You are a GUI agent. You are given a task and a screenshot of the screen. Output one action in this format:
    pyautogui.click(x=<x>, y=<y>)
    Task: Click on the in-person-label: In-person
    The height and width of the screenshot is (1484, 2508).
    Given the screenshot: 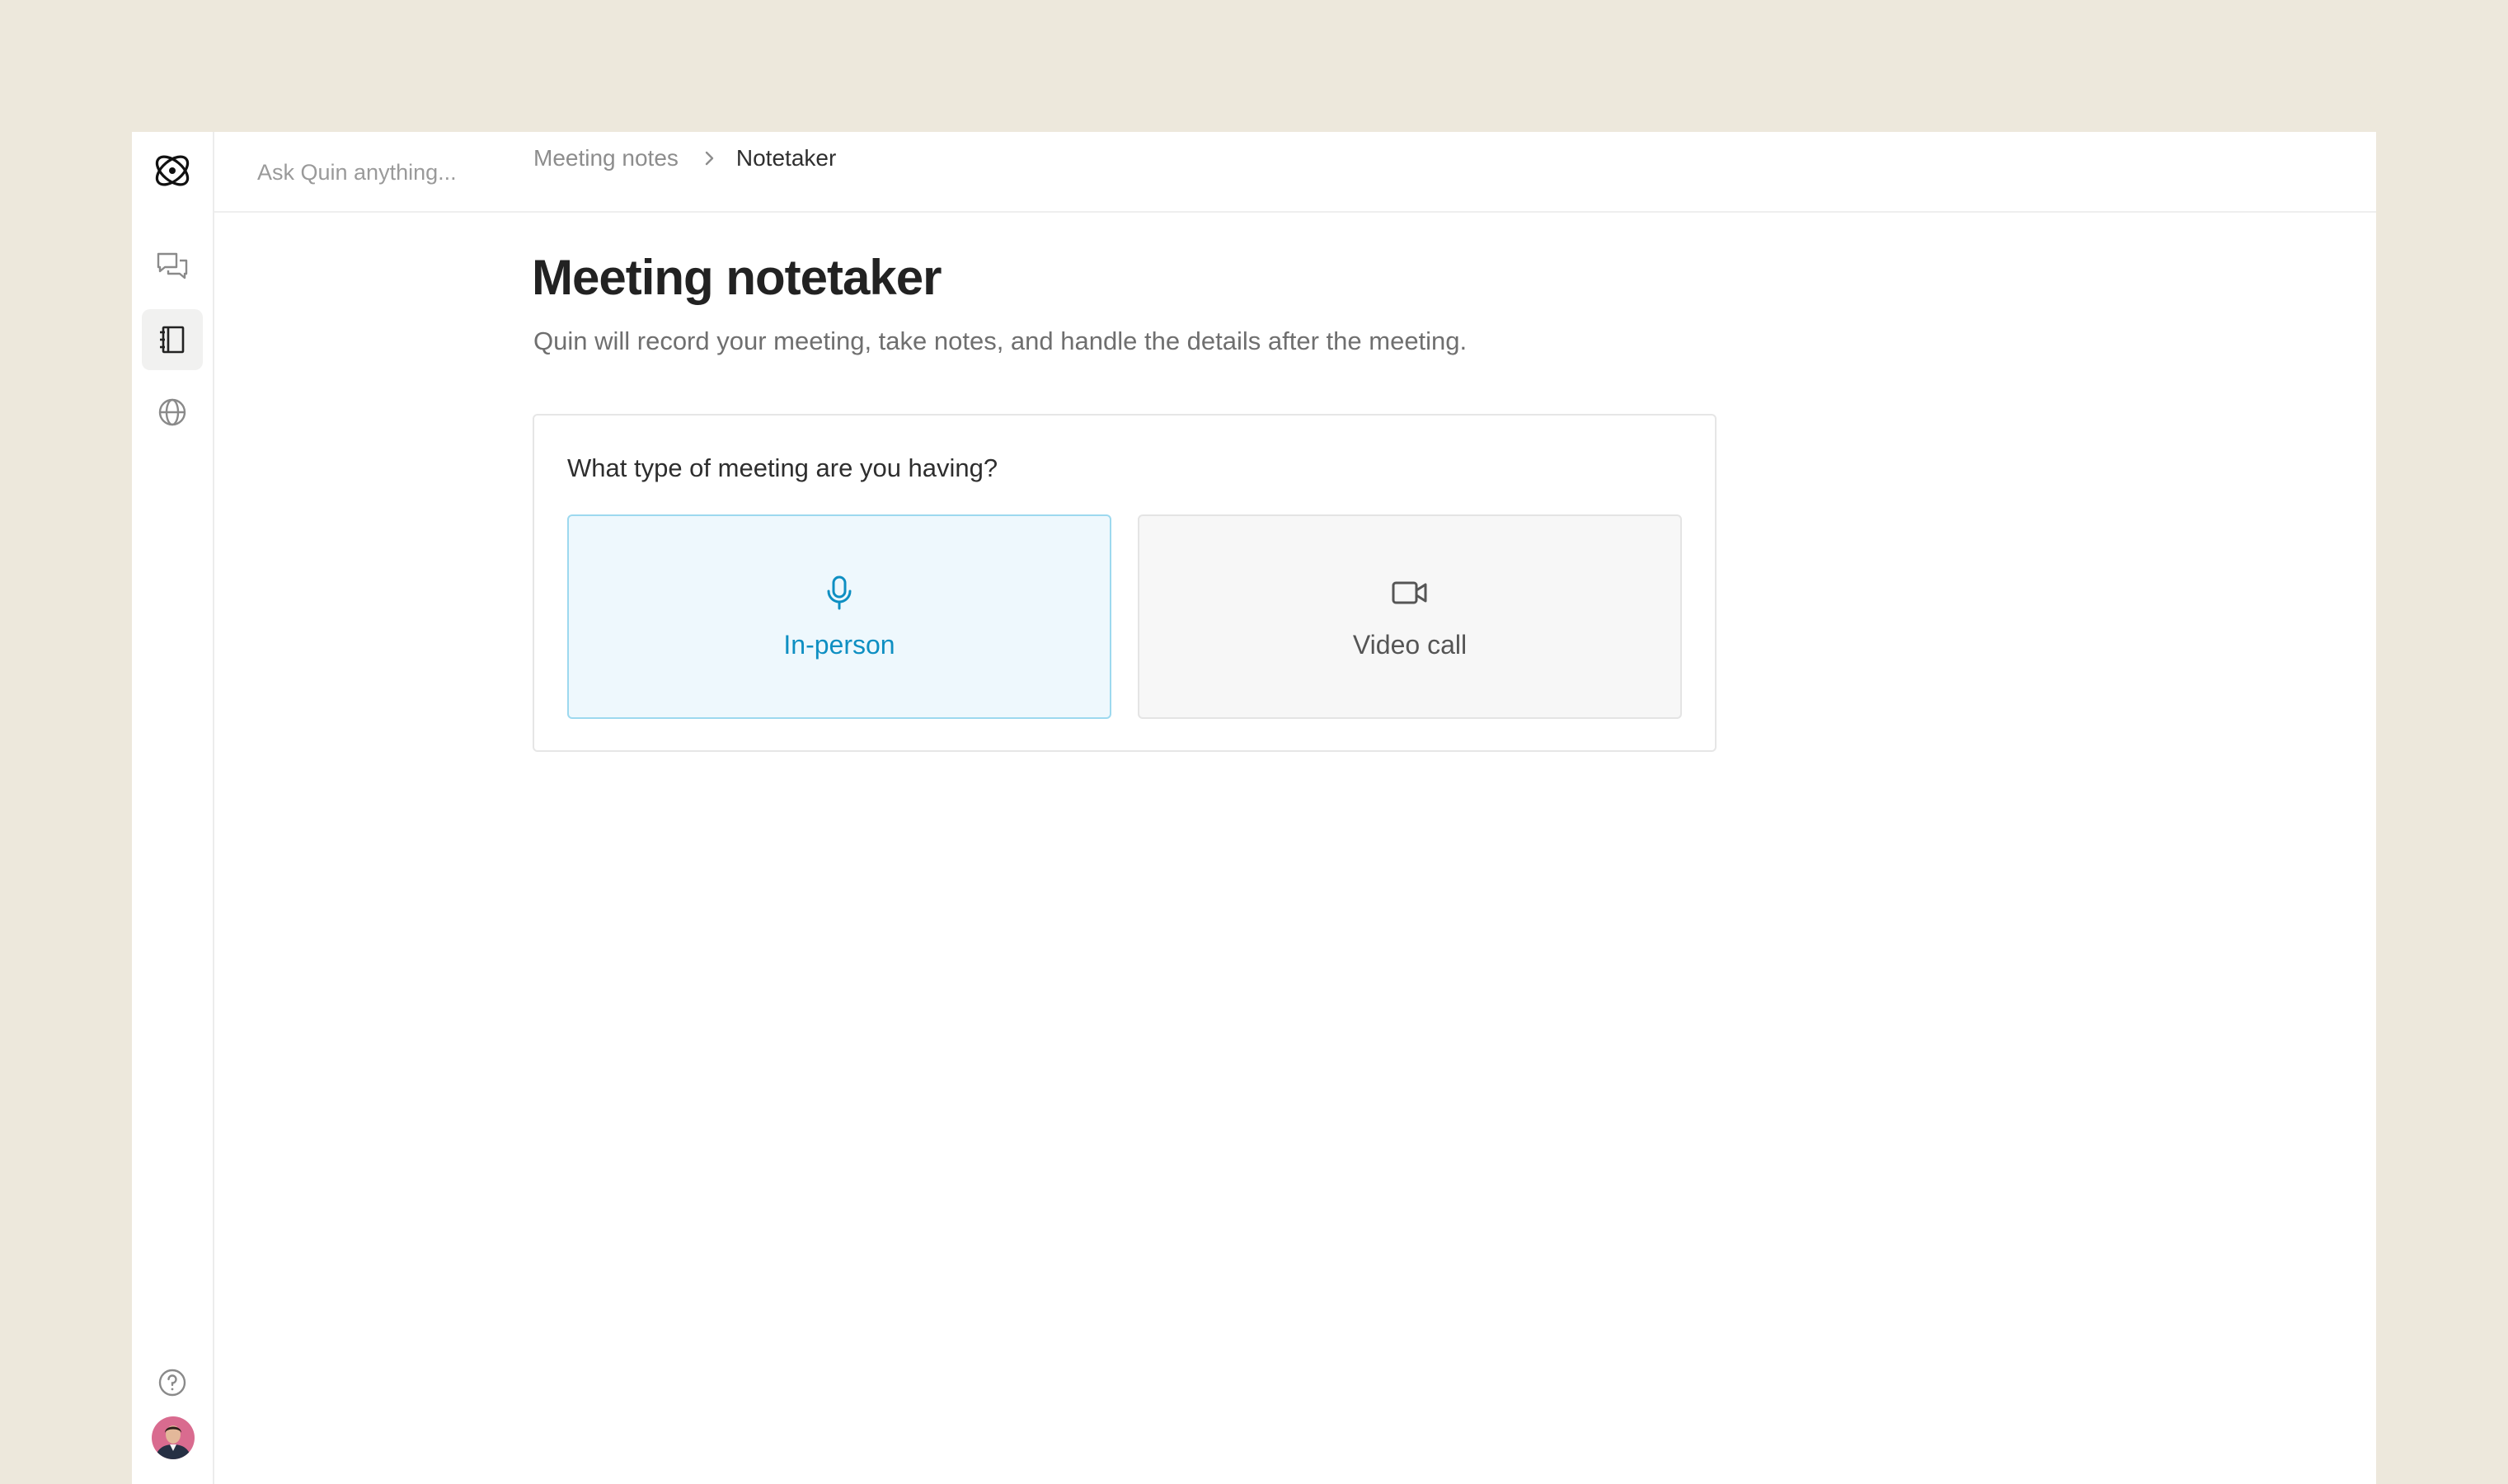 What is the action you would take?
    pyautogui.click(x=839, y=644)
    